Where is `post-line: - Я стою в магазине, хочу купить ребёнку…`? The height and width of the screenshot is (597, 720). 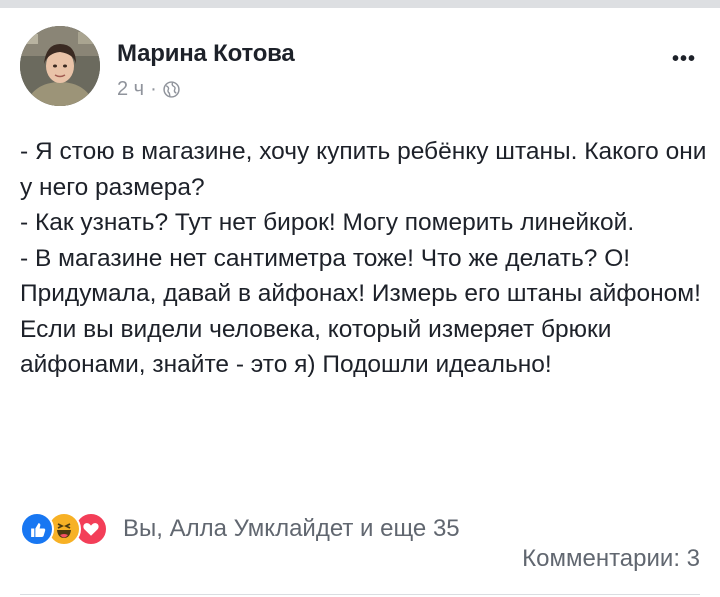
post-line: - Я стою в магазине, хочу купить ребёнку… is located at coordinates (363, 169).